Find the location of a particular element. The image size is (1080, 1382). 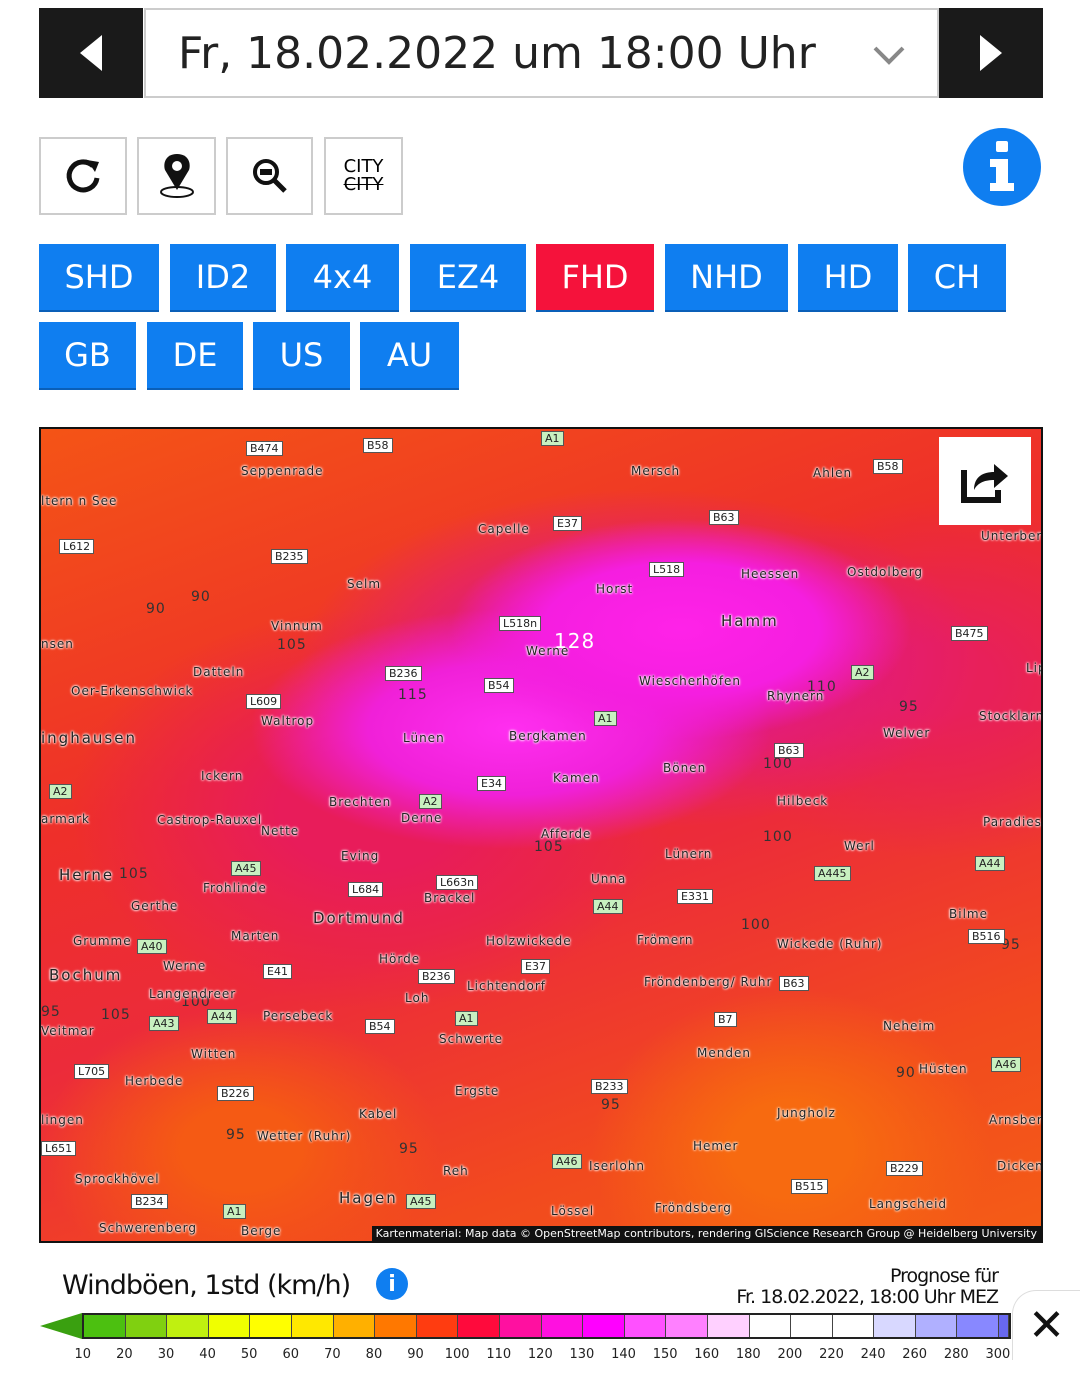

legend-tick: 260 is located at coordinates (915, 1354).